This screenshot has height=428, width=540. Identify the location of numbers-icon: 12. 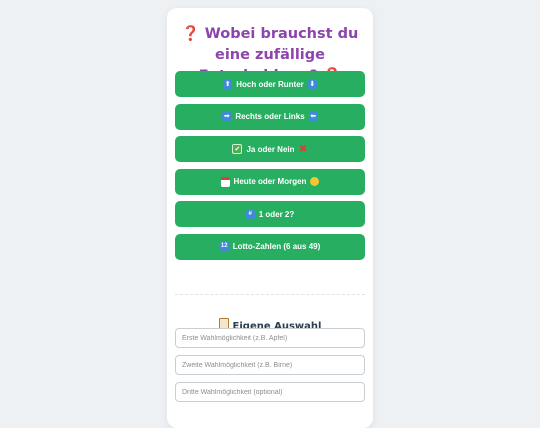
(224, 246).